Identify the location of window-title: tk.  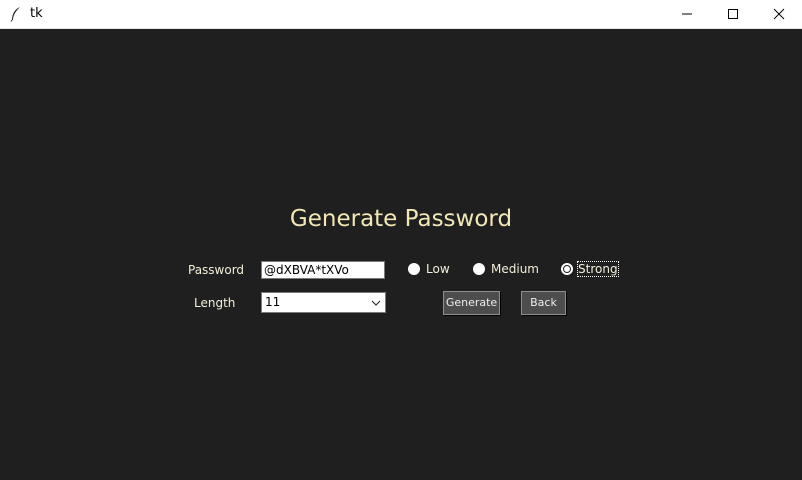
(36, 13).